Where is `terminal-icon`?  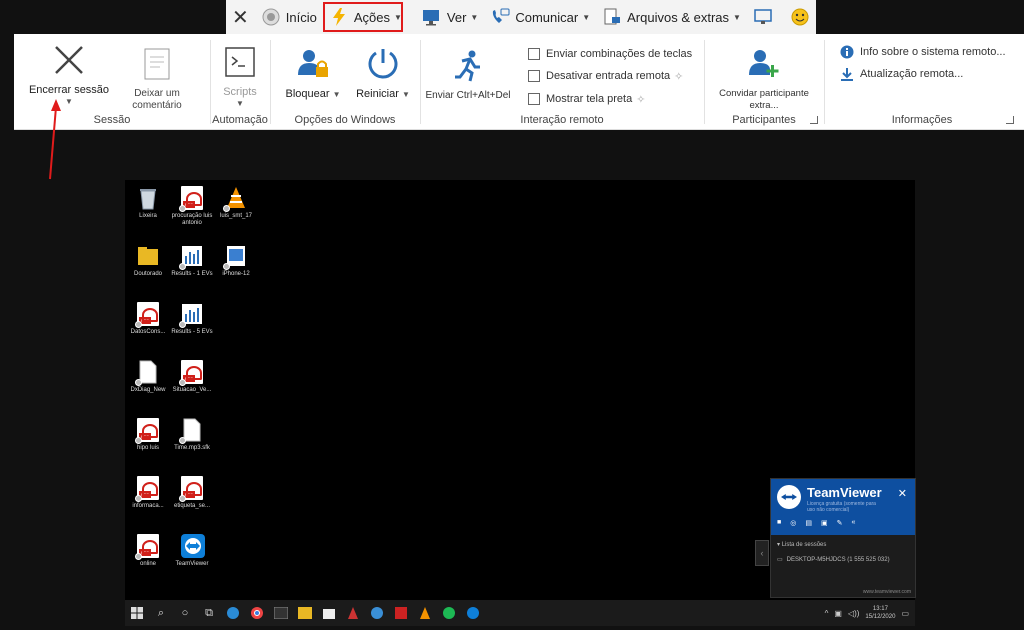
terminal-icon is located at coordinates (240, 62).